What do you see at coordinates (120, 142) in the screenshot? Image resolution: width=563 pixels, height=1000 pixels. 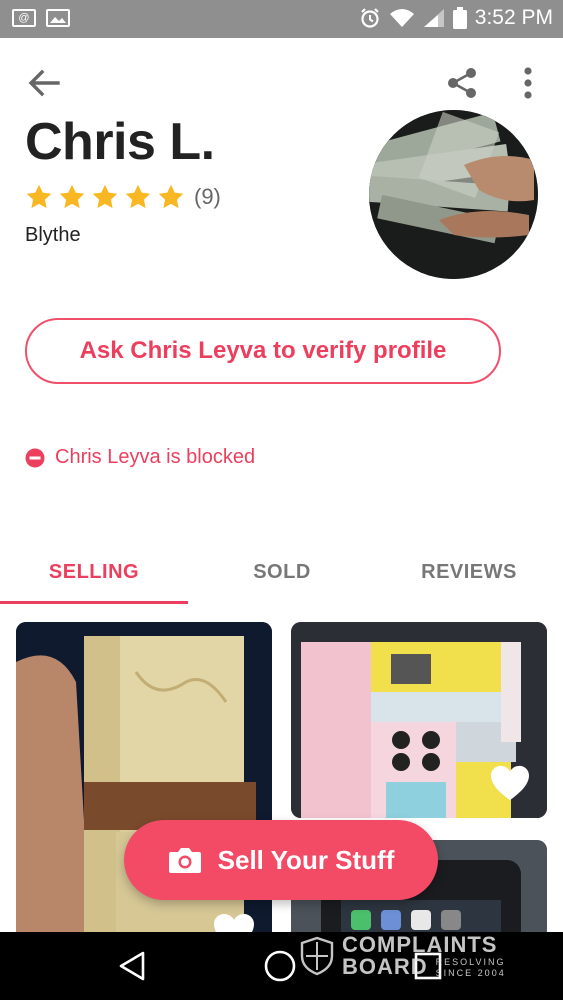 I see `profile-name: Chris L.` at bounding box center [120, 142].